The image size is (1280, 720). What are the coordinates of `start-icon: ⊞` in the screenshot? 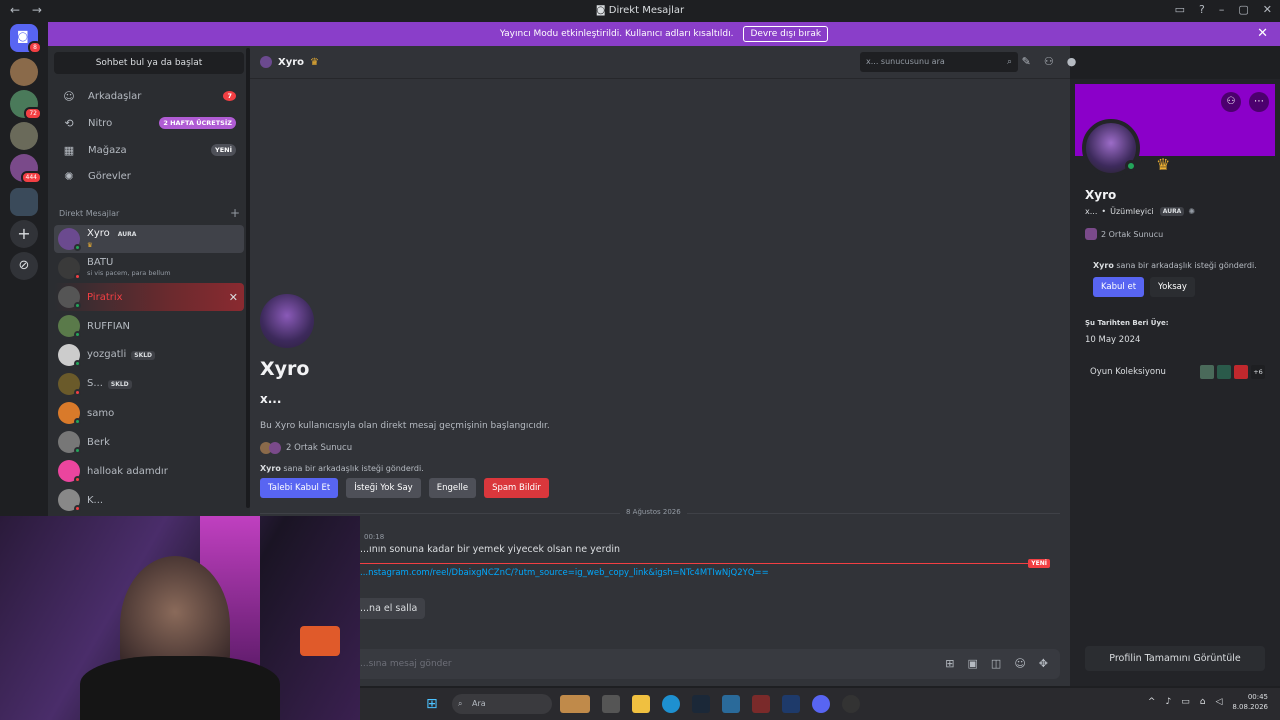 It's located at (432, 704).